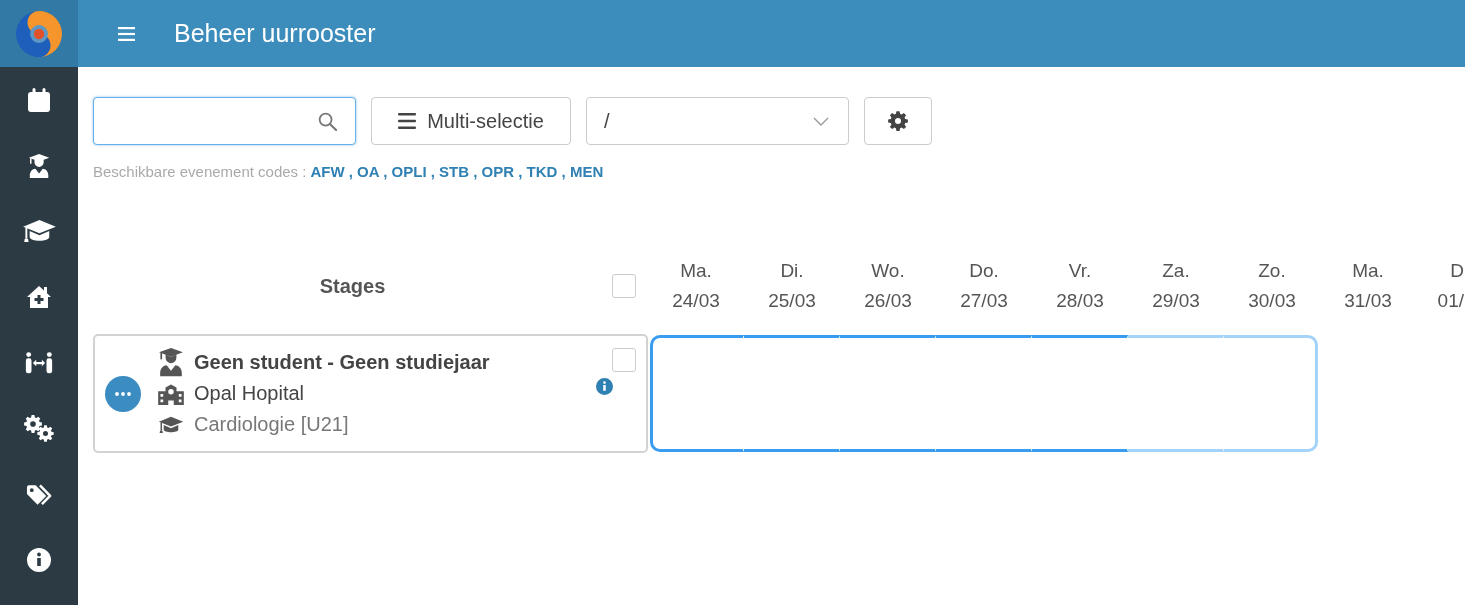 The width and height of the screenshot is (1465, 605). Describe the element at coordinates (39, 99) in the screenshot. I see `calendar-icon` at that location.